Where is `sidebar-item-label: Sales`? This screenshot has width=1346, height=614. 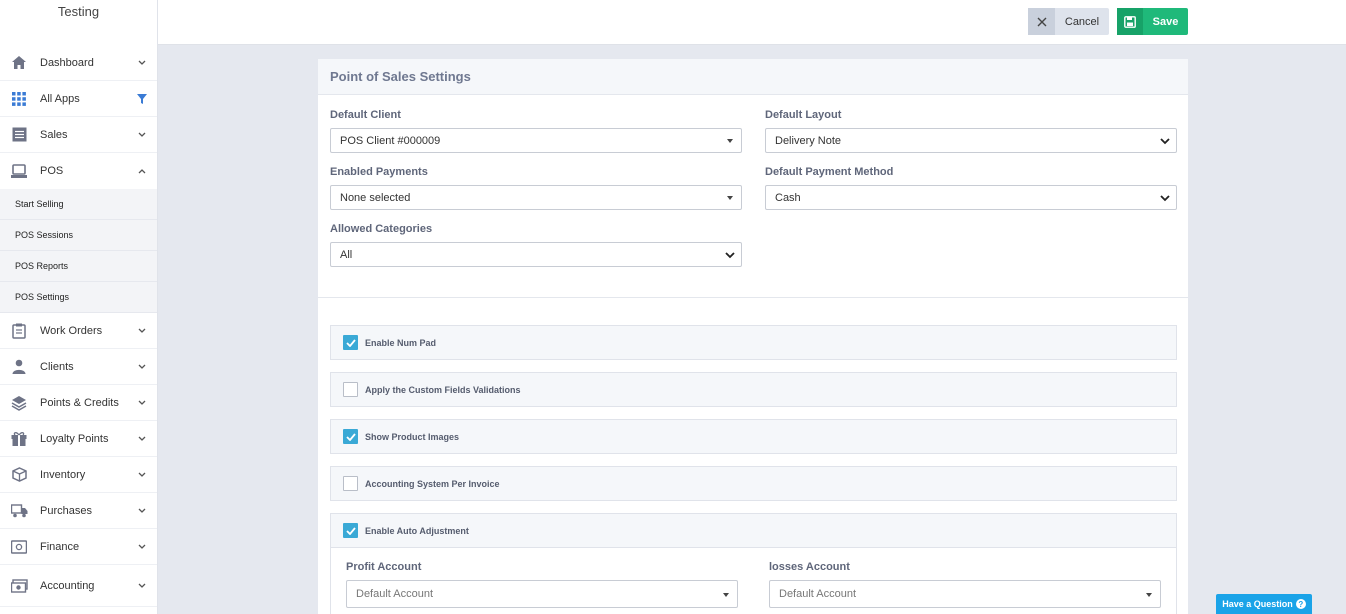
sidebar-item-label: Sales is located at coordinates (54, 134).